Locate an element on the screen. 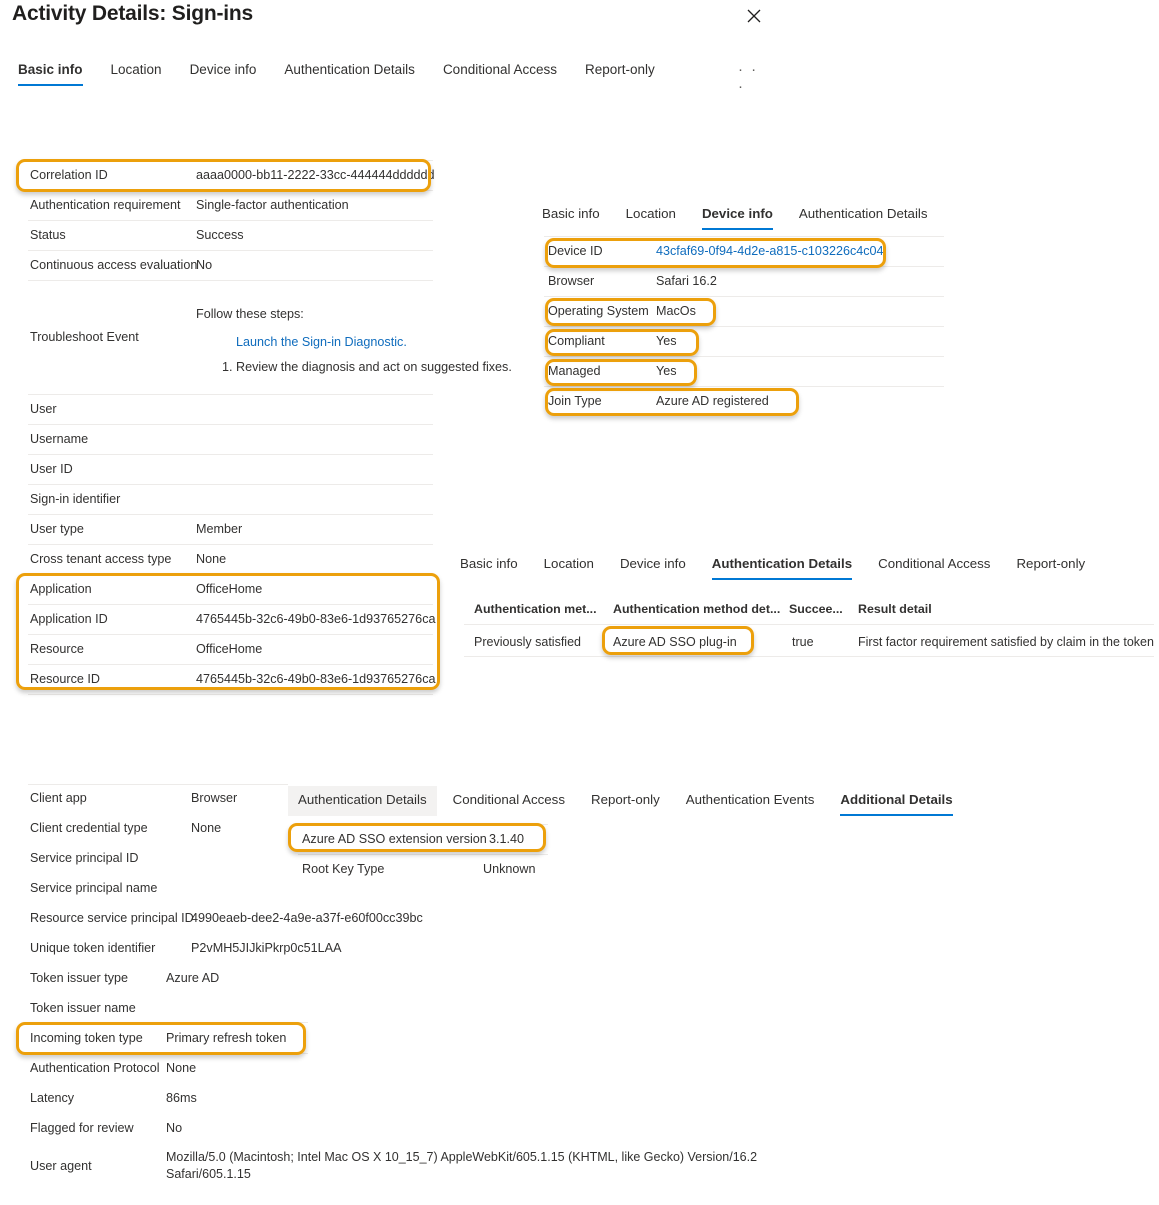 Image resolution: width=1159 pixels, height=1205 pixels. auth-panel-tab-conditional-access: Conditional Access is located at coordinates (934, 568).